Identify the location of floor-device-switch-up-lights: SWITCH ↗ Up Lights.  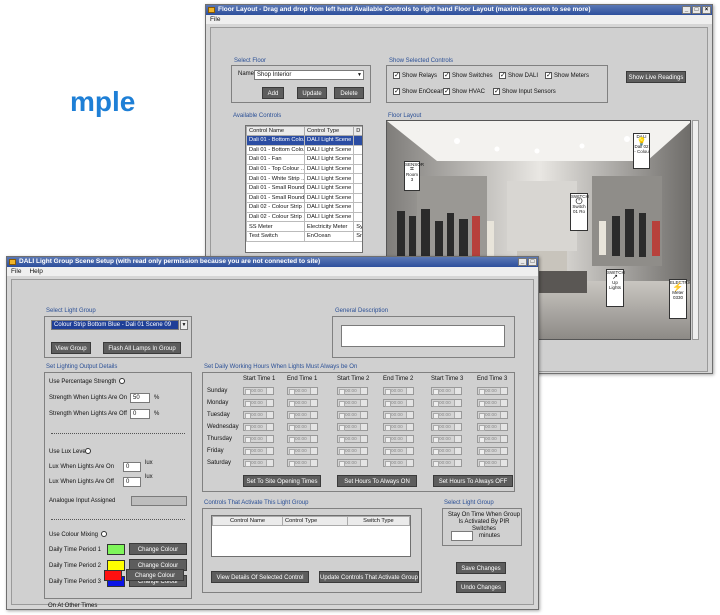
(615, 288).